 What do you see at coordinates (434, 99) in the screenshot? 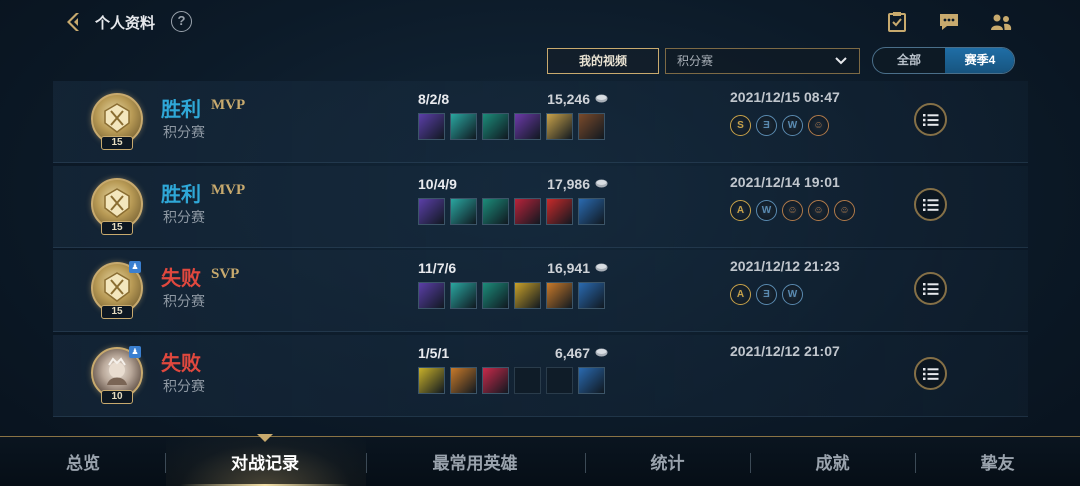
I see `kda: 8/2/8` at bounding box center [434, 99].